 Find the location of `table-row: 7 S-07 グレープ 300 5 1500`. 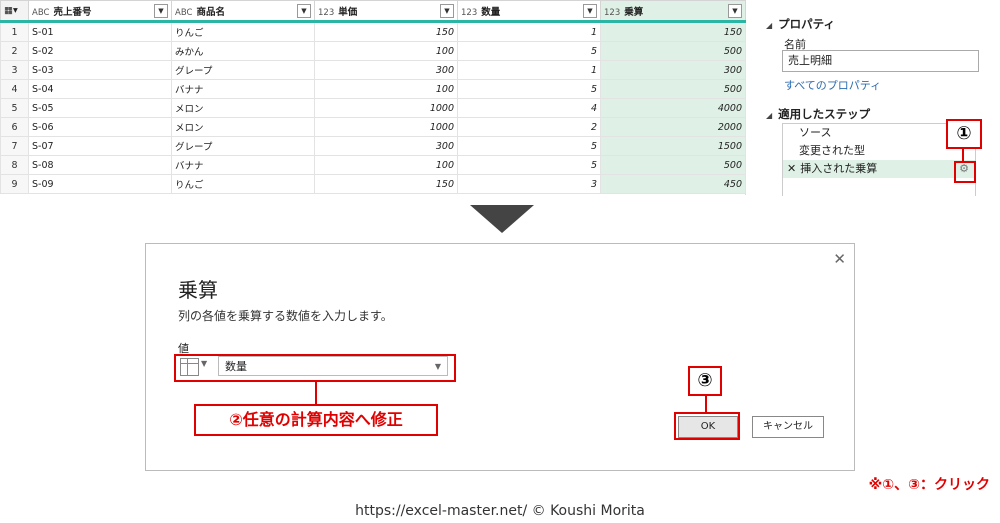

table-row: 7 S-07 グレープ 300 5 1500 is located at coordinates (373, 146).